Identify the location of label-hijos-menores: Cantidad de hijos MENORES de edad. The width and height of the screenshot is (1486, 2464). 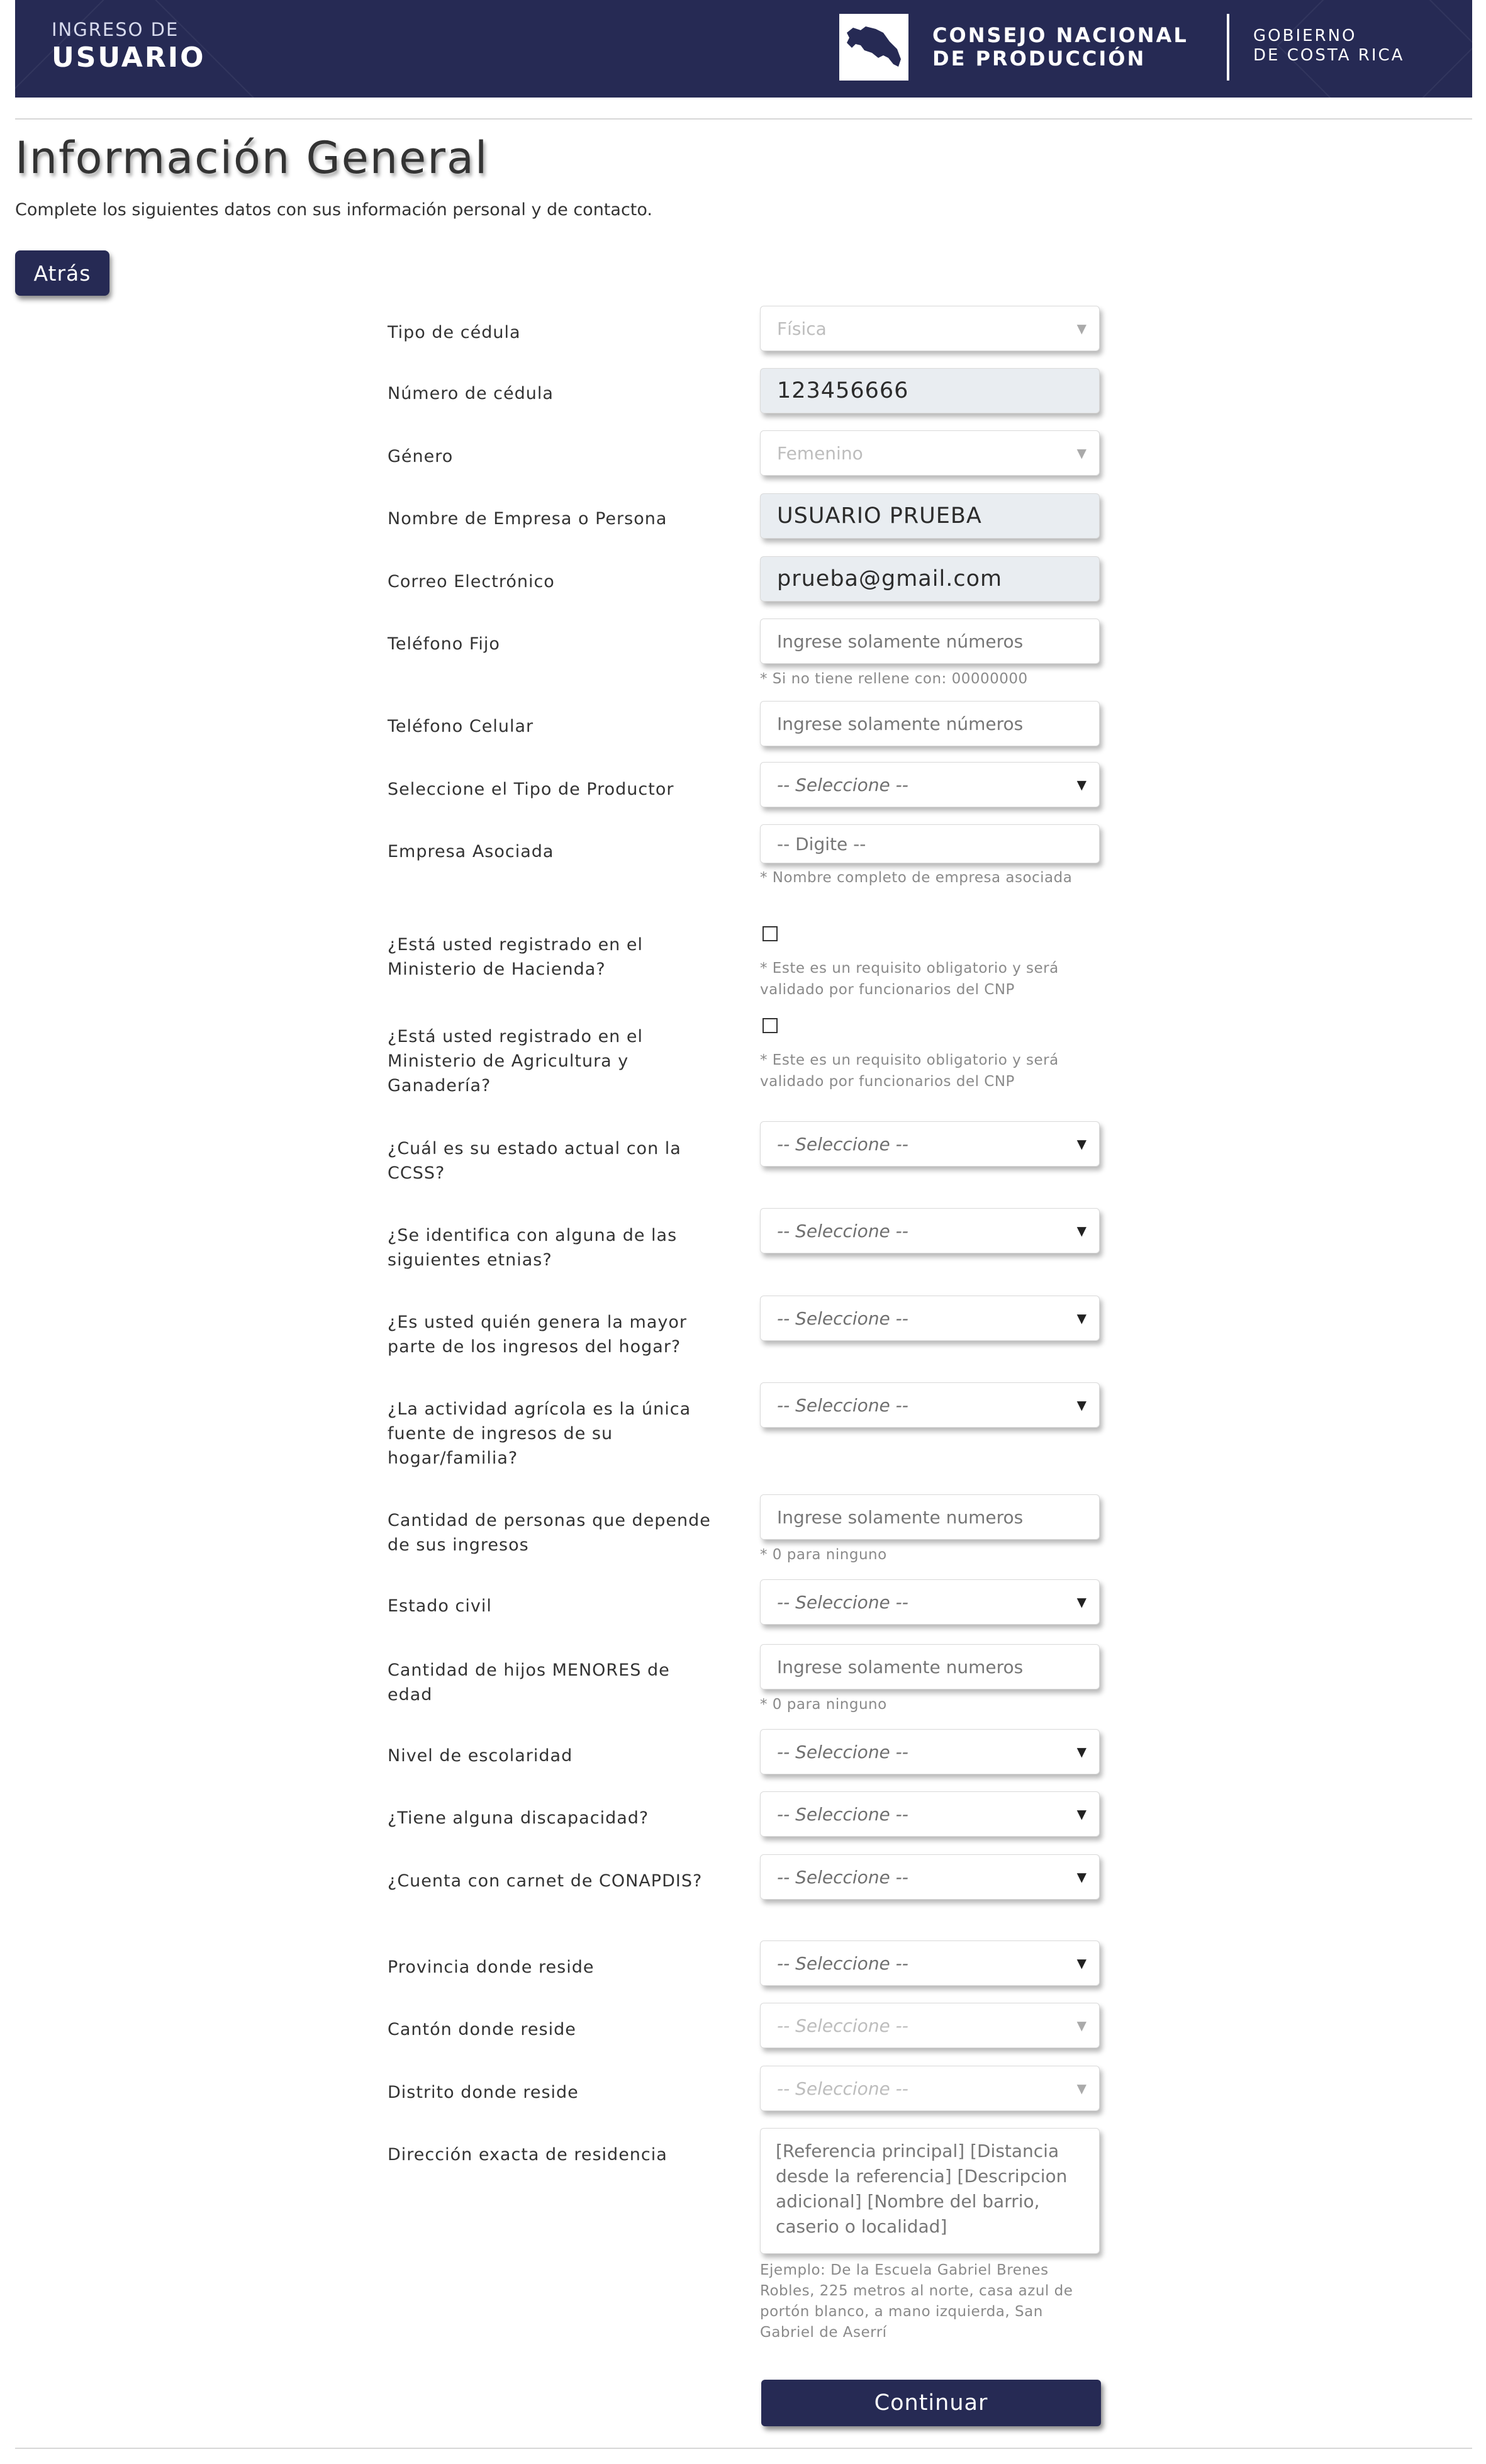
(529, 1682).